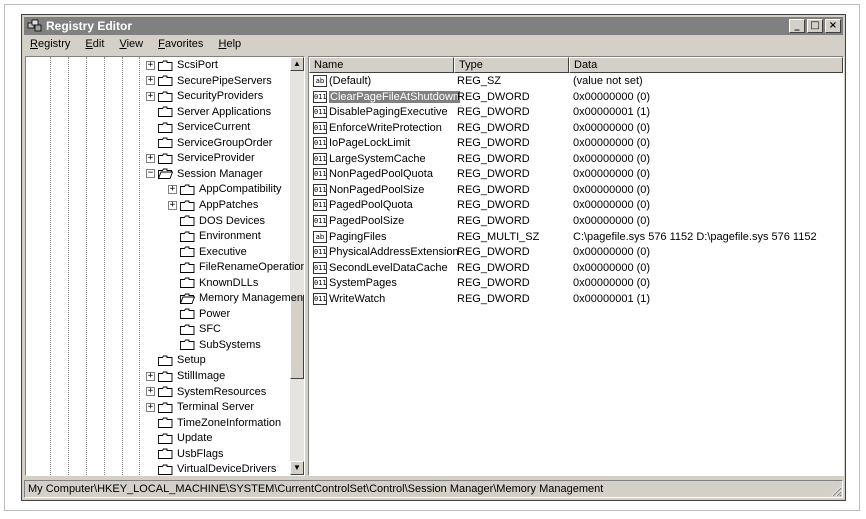 The width and height of the screenshot is (866, 519). I want to click on menu-favorites: Favorites, so click(180, 44).